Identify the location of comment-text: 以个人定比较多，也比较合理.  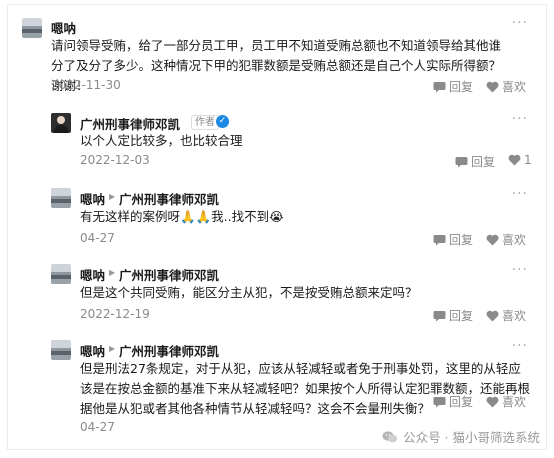
(161, 140).